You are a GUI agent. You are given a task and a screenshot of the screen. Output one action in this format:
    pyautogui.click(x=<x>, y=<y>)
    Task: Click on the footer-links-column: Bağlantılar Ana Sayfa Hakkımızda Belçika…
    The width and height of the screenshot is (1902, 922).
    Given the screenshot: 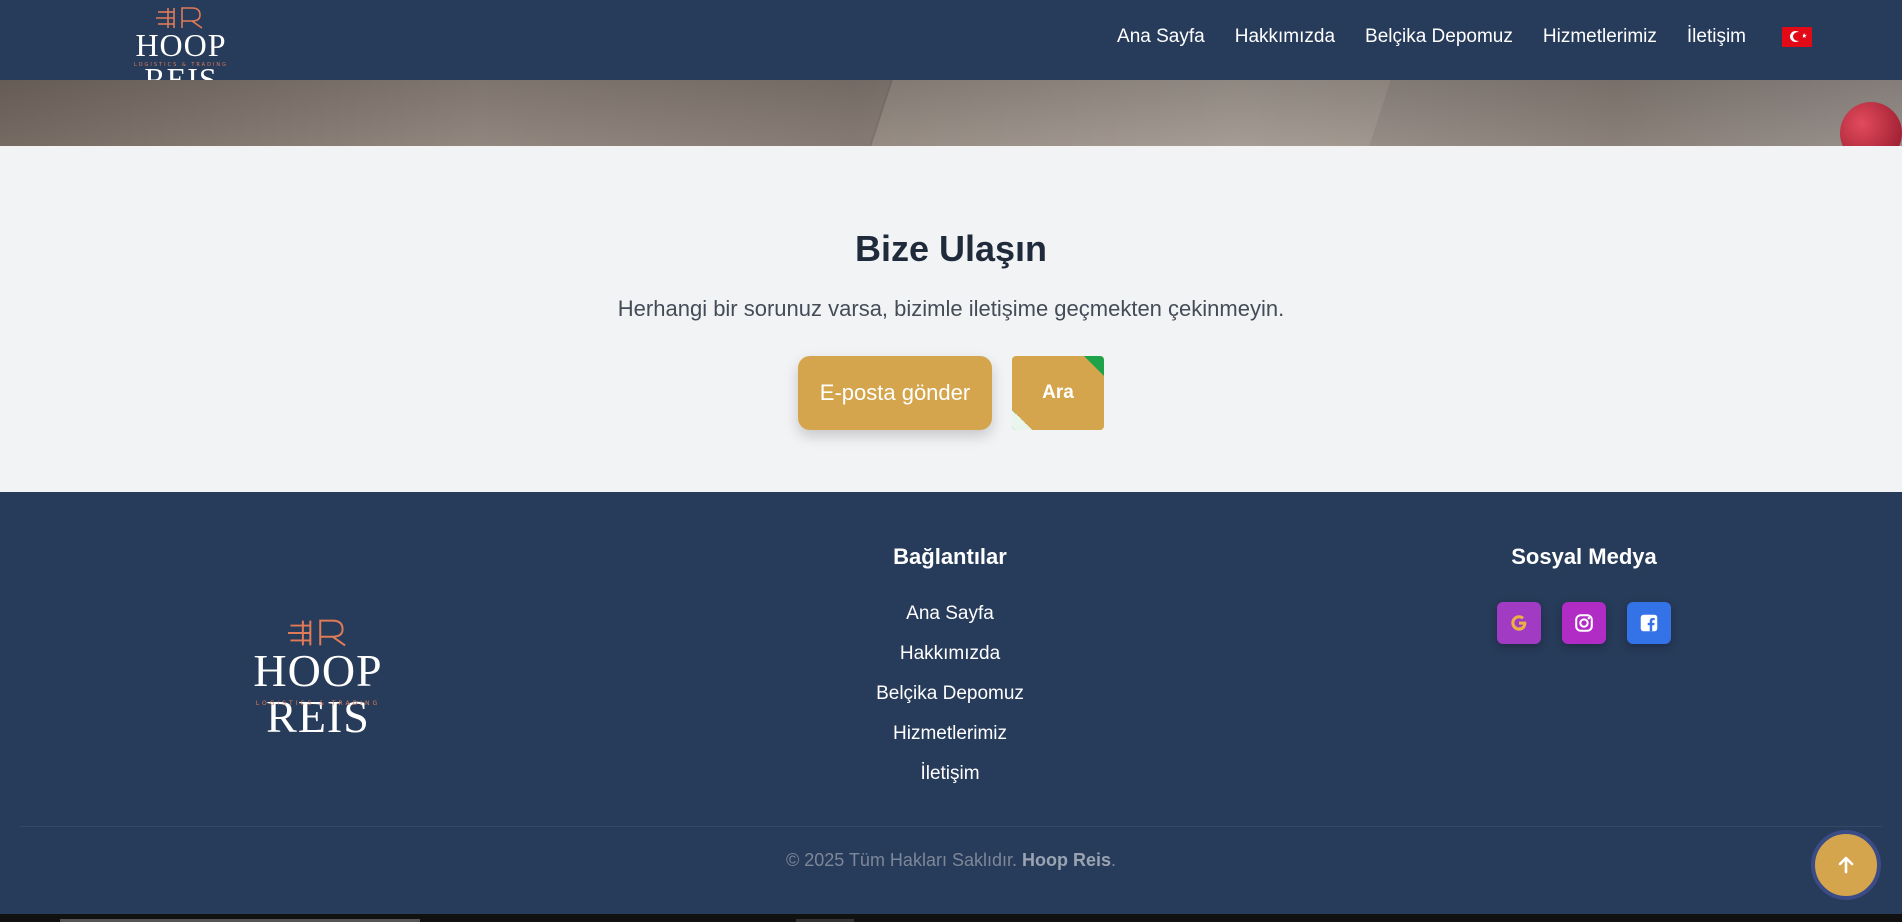 What is the action you would take?
    pyautogui.click(x=950, y=669)
    